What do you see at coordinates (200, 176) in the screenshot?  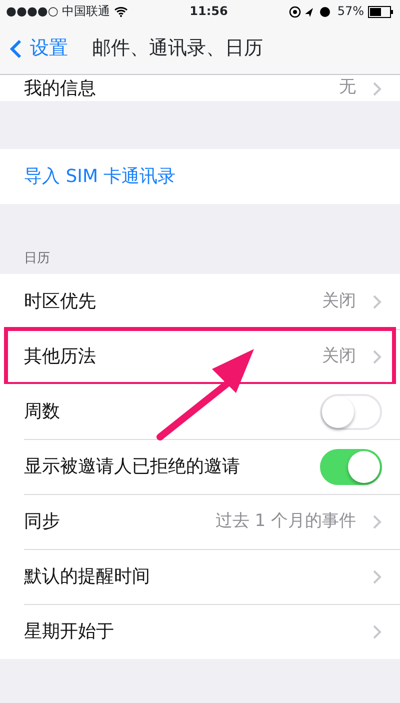 I see `list-row: 导入 SIM 卡通讯录` at bounding box center [200, 176].